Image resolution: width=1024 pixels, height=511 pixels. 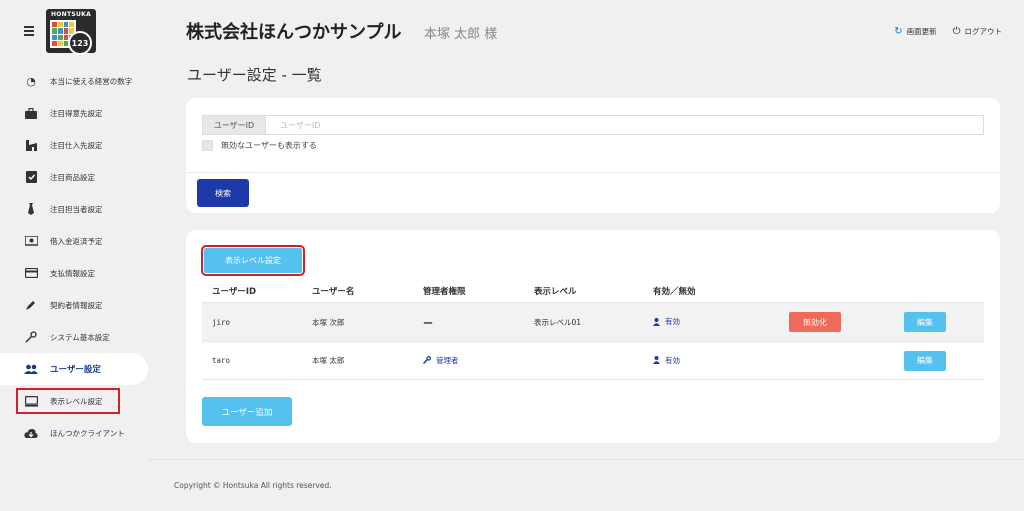 I want to click on show-inactive-option: 無効なユーザーも表示する, so click(x=259, y=145).